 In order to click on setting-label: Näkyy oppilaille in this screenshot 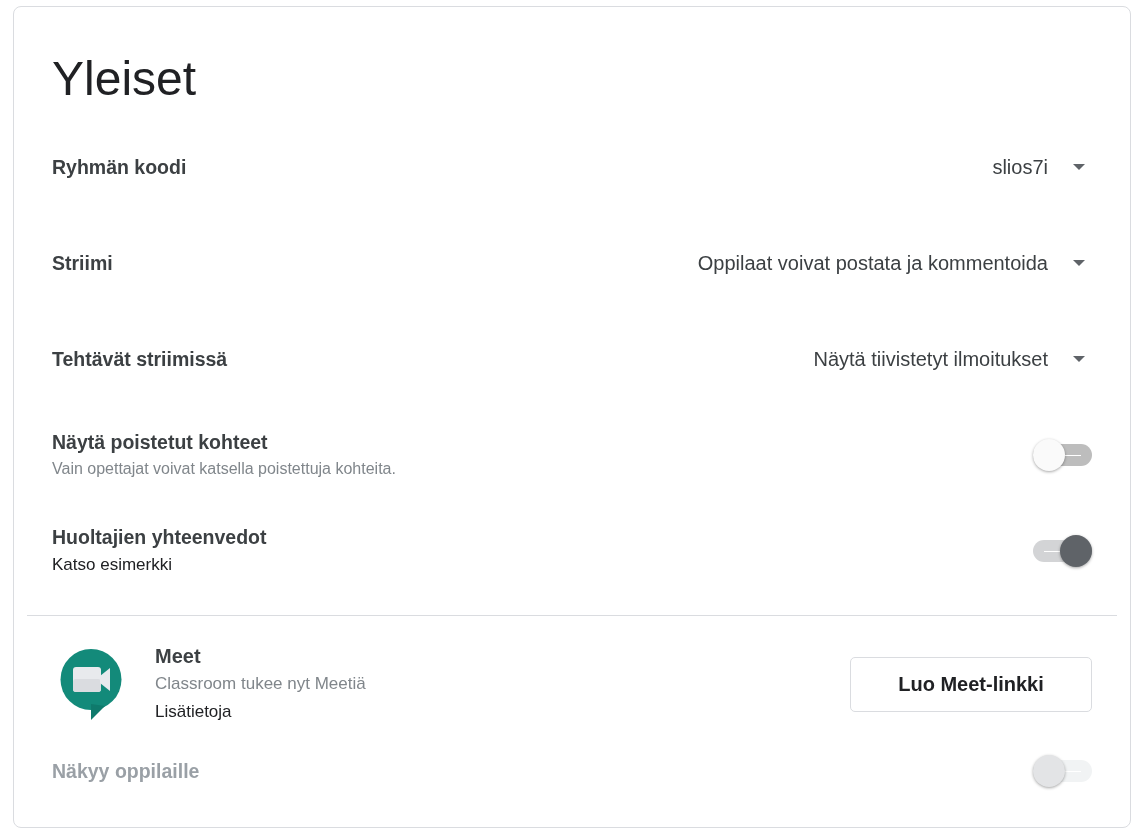, I will do `click(126, 771)`.